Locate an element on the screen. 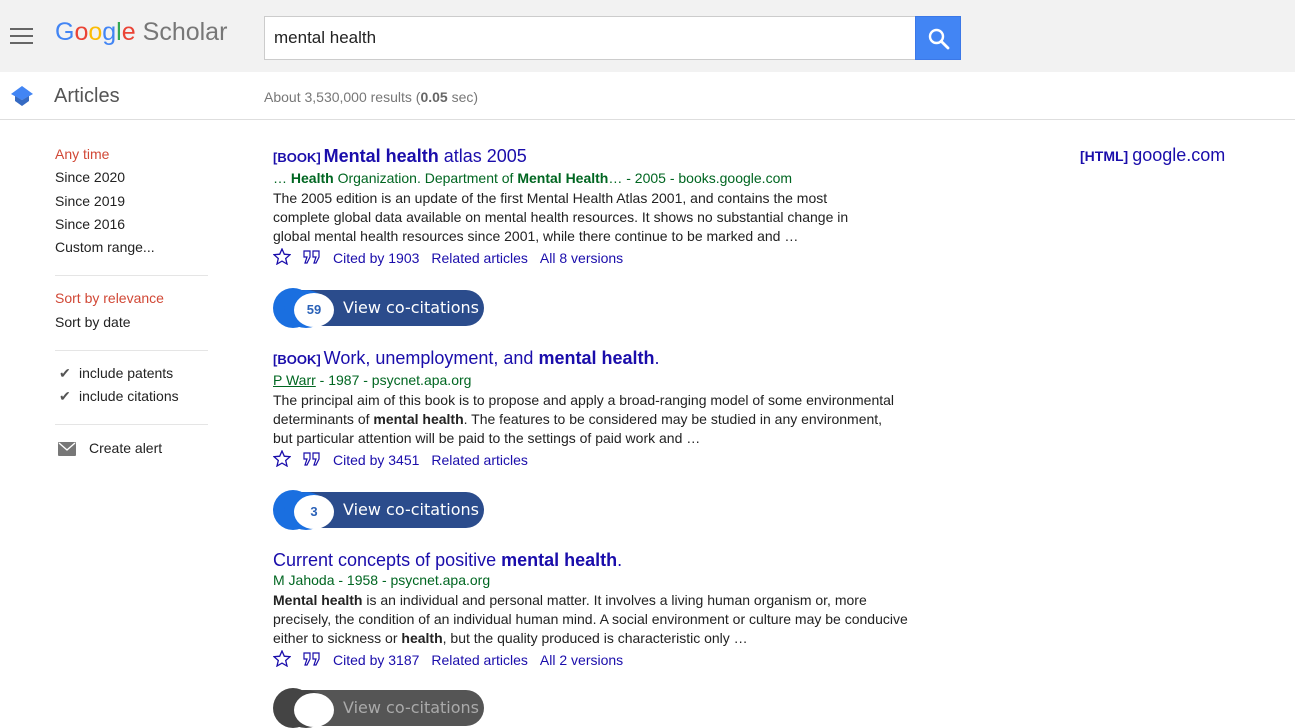 This screenshot has height=728, width=1295. search-input is located at coordinates (590, 38).